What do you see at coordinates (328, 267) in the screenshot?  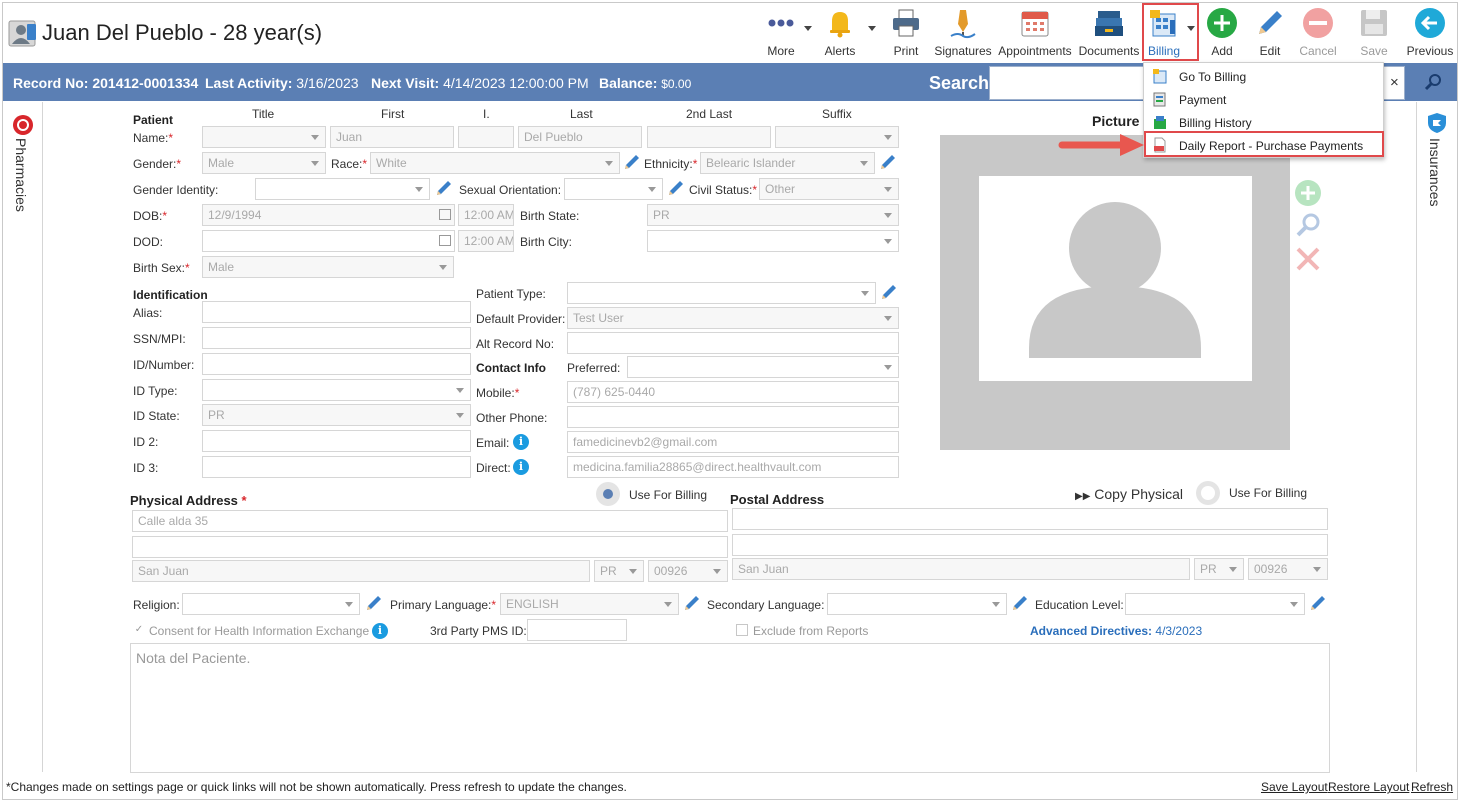 I see `birth-sex-select: Male` at bounding box center [328, 267].